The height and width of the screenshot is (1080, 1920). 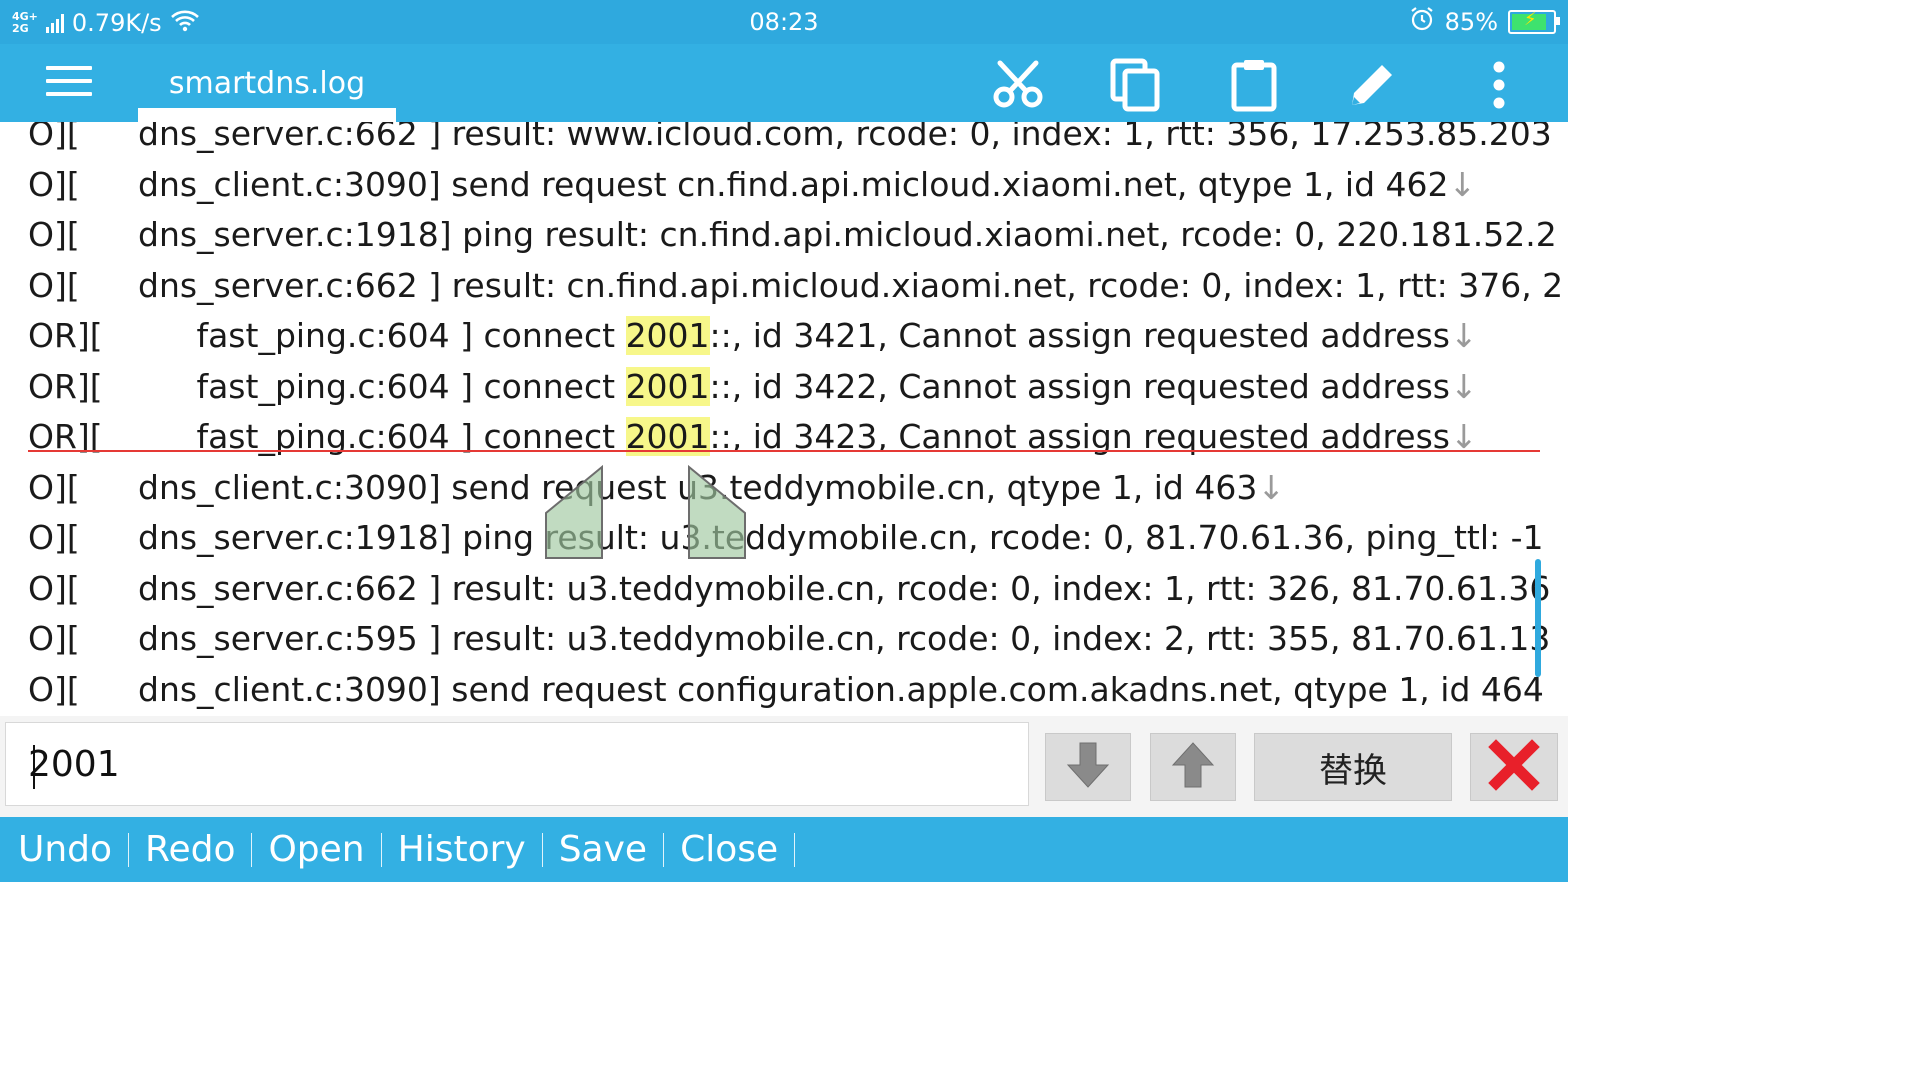 I want to click on more-options-icon, so click(x=1499, y=85).